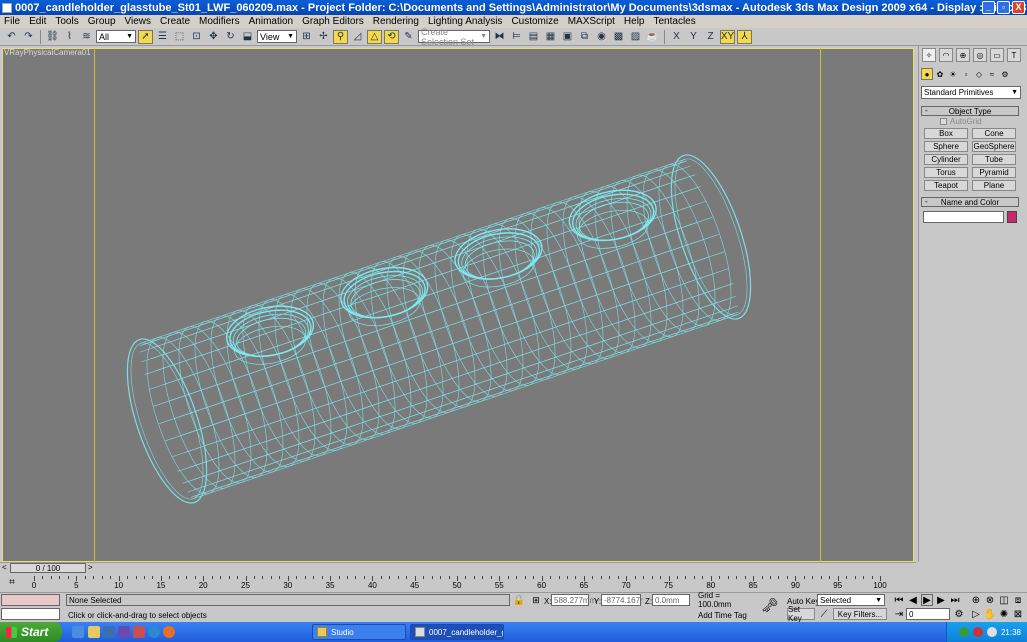 This screenshot has height=642, width=1027. Describe the element at coordinates (1004, 600) in the screenshot. I see `zoom-extents-icon: ◫` at that location.